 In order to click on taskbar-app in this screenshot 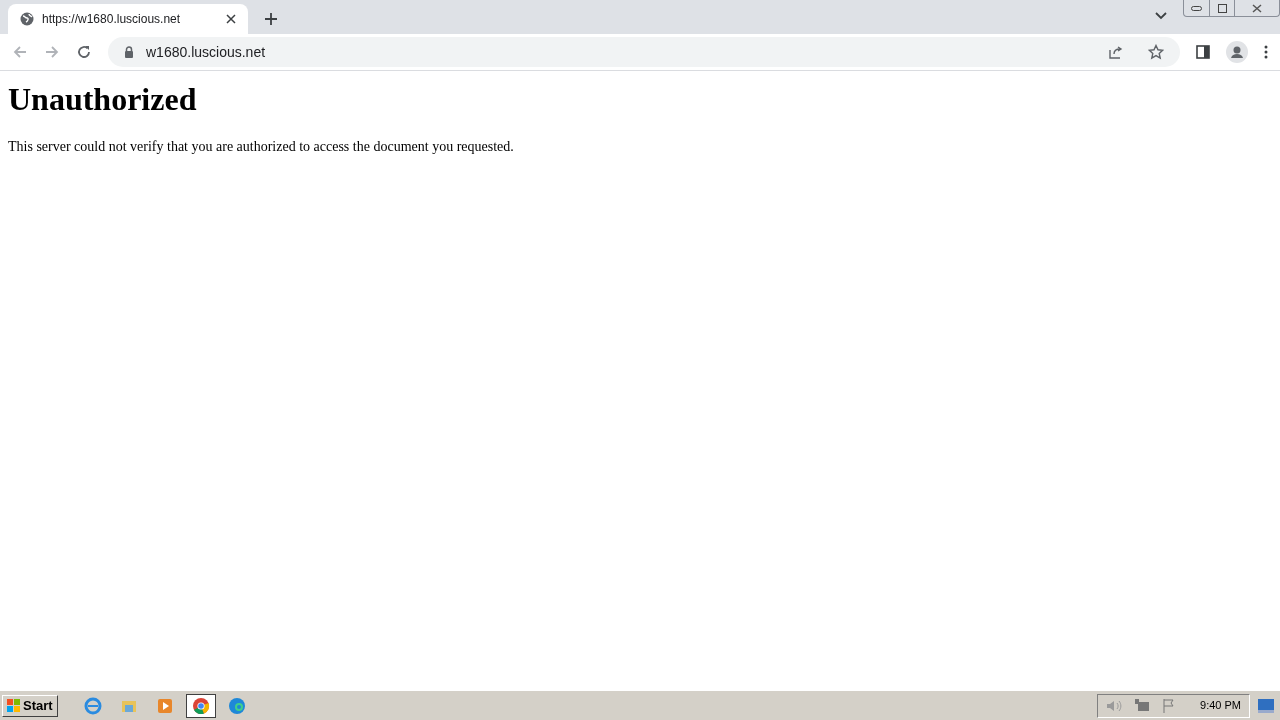, I will do `click(200, 705)`.